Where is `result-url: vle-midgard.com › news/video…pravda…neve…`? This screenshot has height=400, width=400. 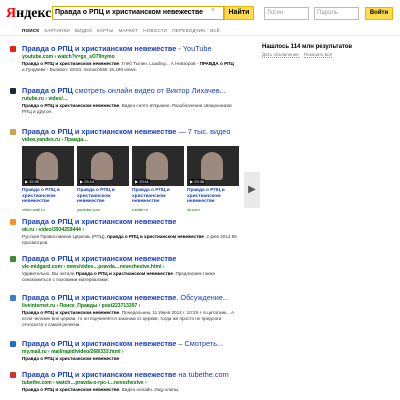 result-url: vle-midgard.com › news/video…pravda…neve… is located at coordinates (93, 267).